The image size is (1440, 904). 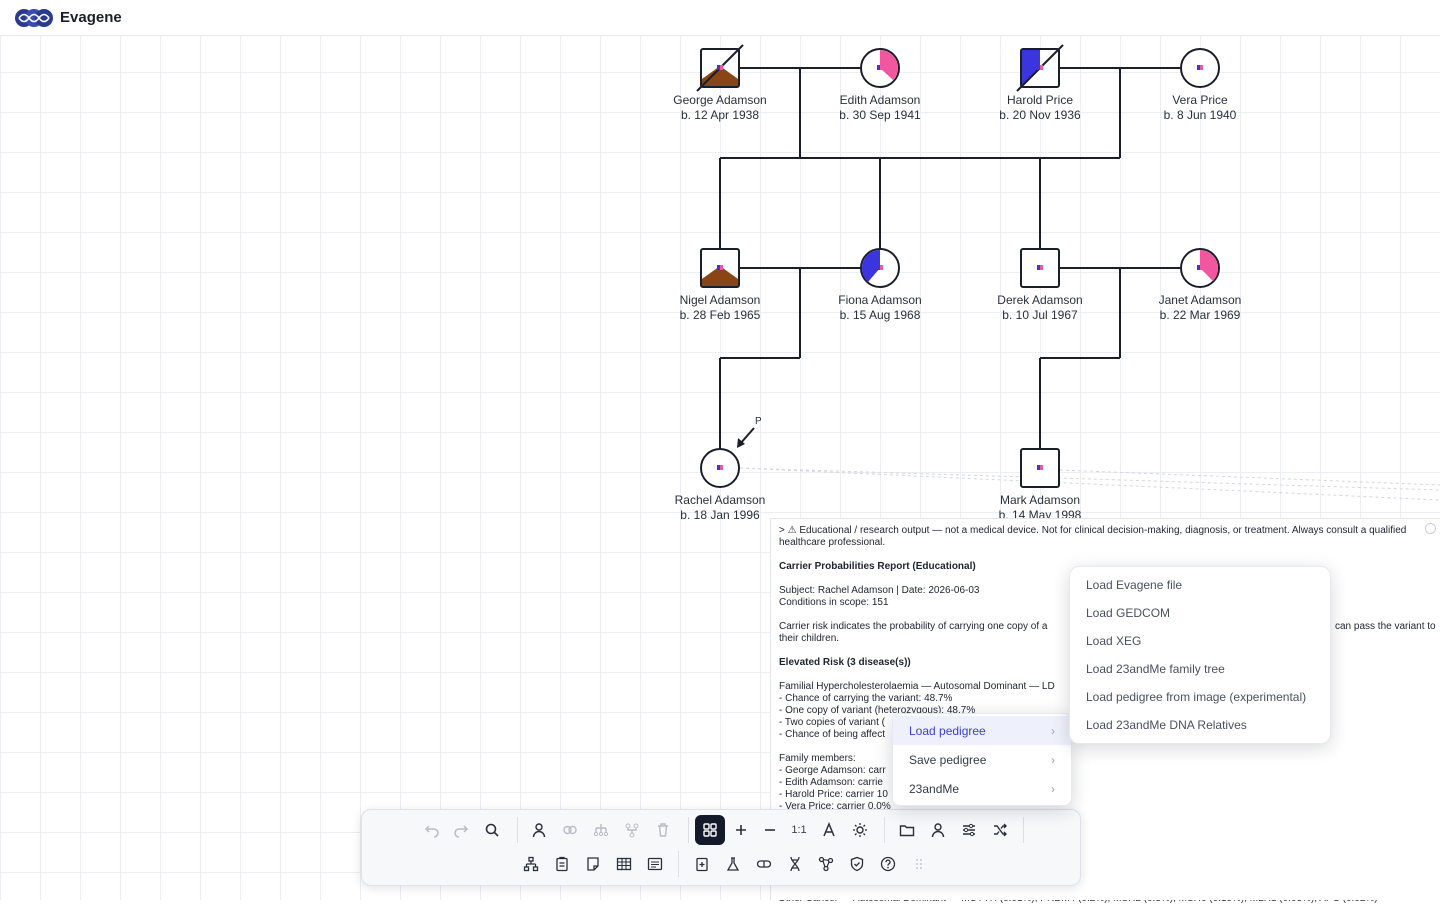 I want to click on proband-marker: P, so click(x=758, y=421).